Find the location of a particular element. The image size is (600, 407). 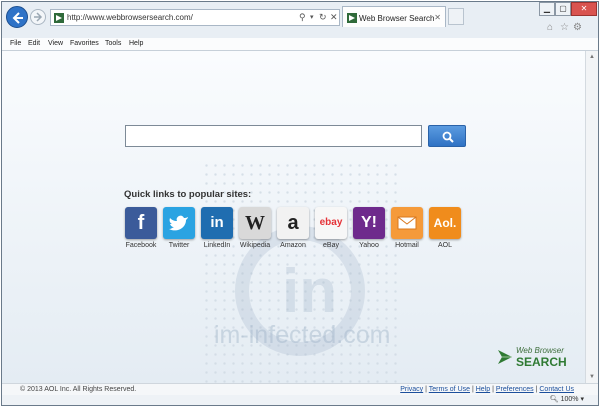

search-icon: ⚲ is located at coordinates (302, 17).